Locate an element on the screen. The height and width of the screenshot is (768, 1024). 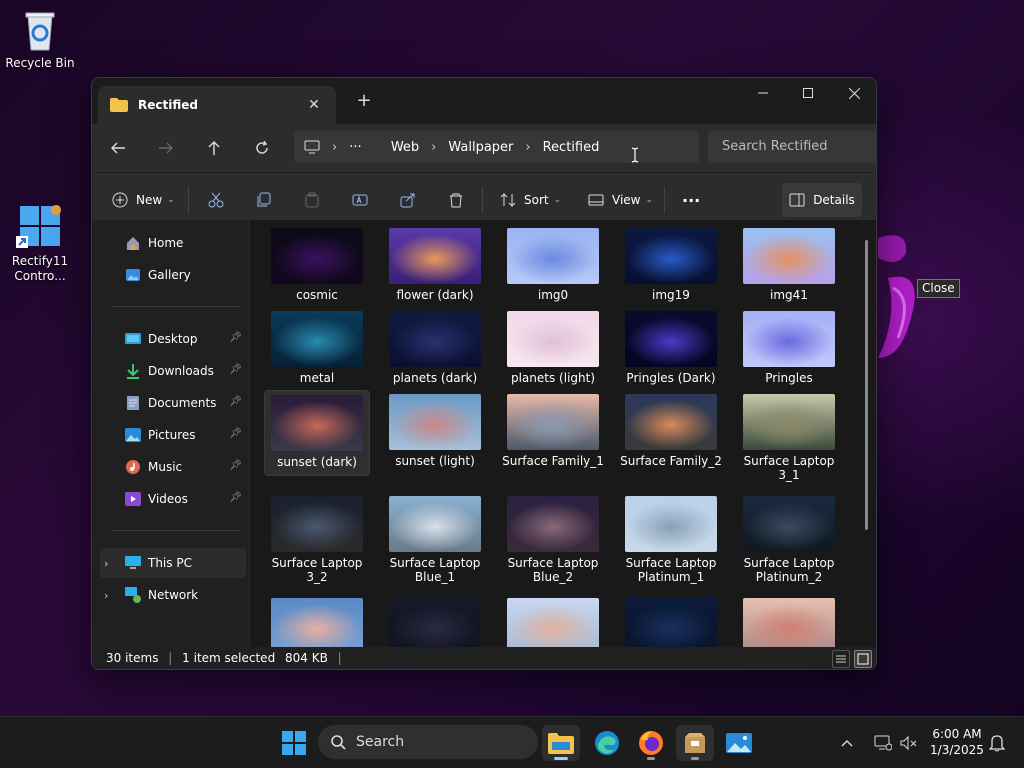
bell-icon is located at coordinates (997, 743).